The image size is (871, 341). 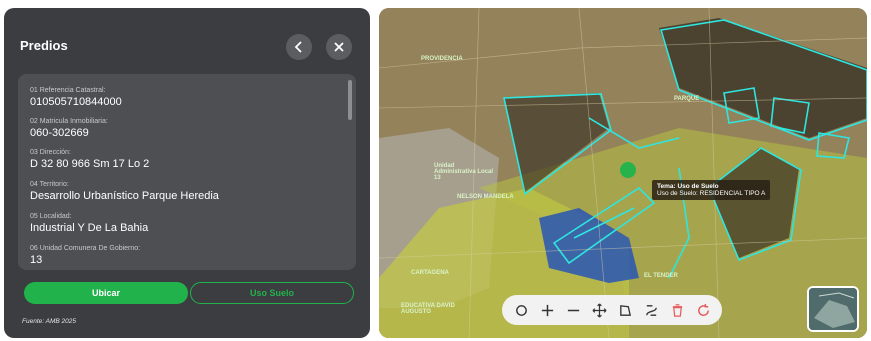 What do you see at coordinates (688, 186) in the screenshot?
I see `tooltip-title: Tema: Uso de Suelo` at bounding box center [688, 186].